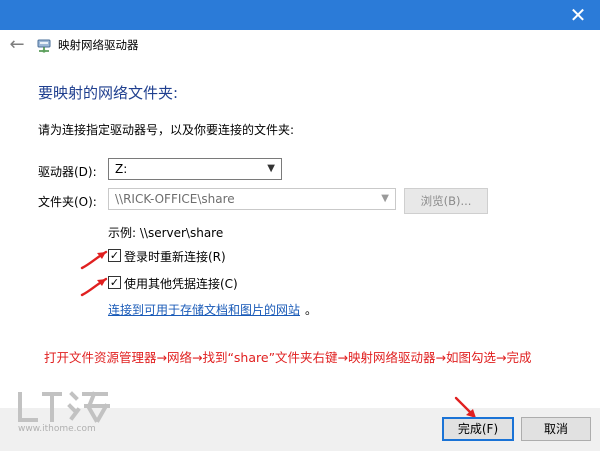 The width and height of the screenshot is (600, 451). What do you see at coordinates (578, 15) in the screenshot?
I see `close-icon: ✕` at bounding box center [578, 15].